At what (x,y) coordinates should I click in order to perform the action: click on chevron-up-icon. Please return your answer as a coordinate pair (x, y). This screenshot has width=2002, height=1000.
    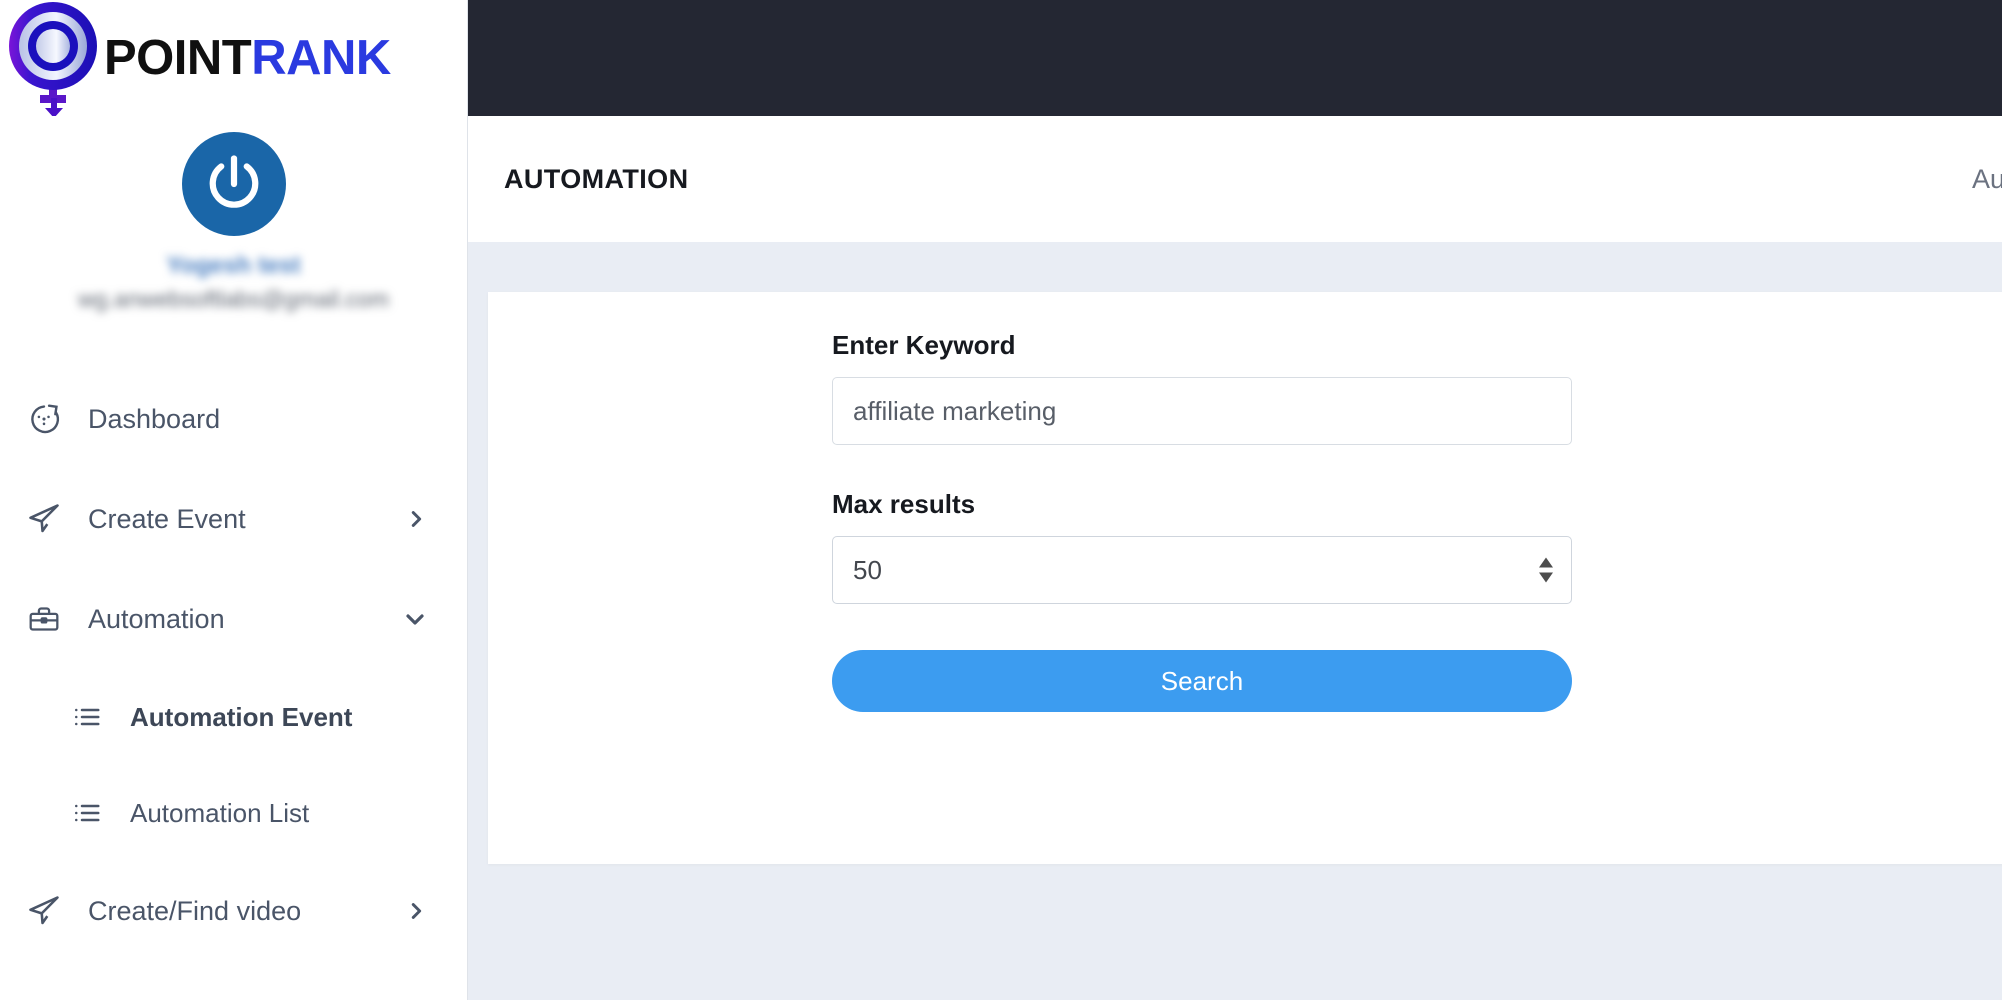
    Looking at the image, I should click on (1546, 562).